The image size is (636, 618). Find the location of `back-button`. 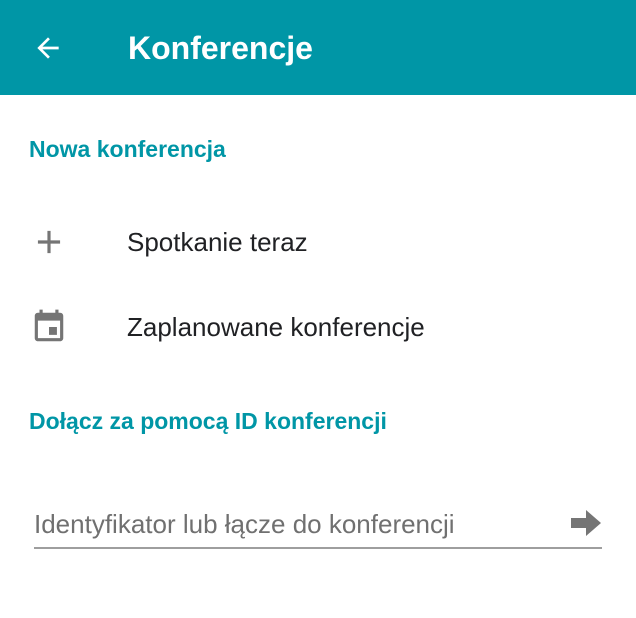

back-button is located at coordinates (48, 48).